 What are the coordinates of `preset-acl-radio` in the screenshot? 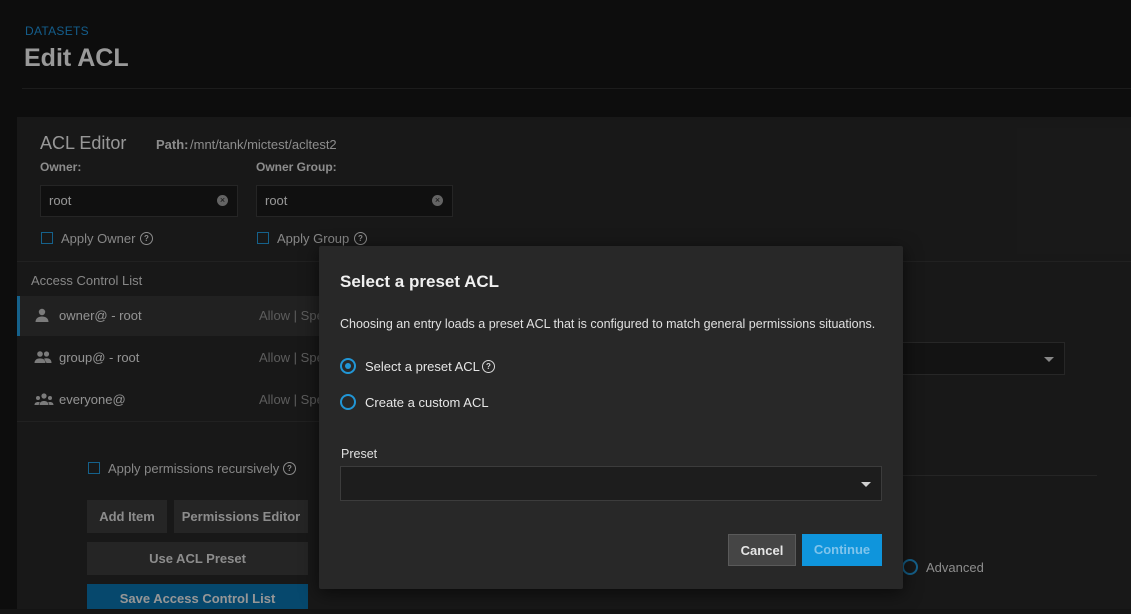 It's located at (348, 366).